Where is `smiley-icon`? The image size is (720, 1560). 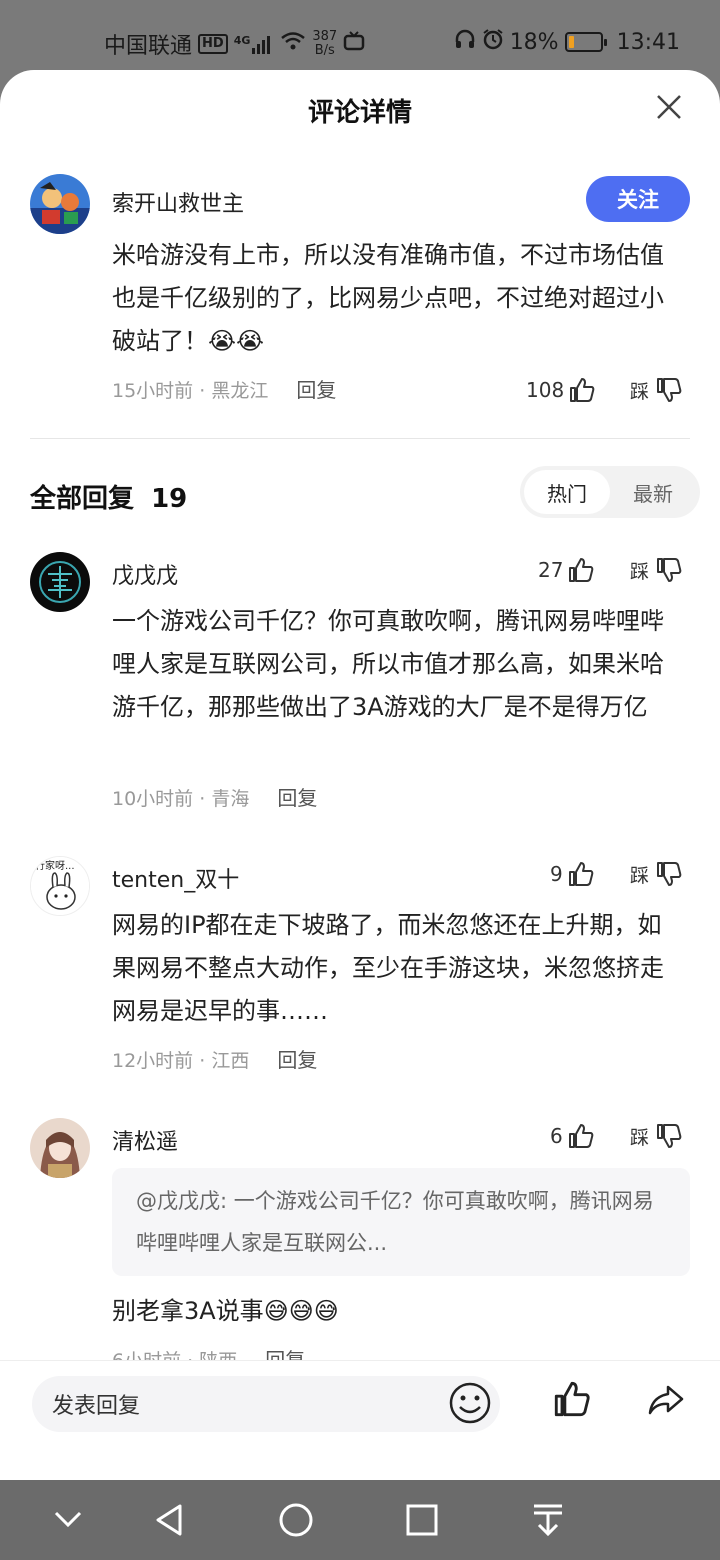 smiley-icon is located at coordinates (470, 1403).